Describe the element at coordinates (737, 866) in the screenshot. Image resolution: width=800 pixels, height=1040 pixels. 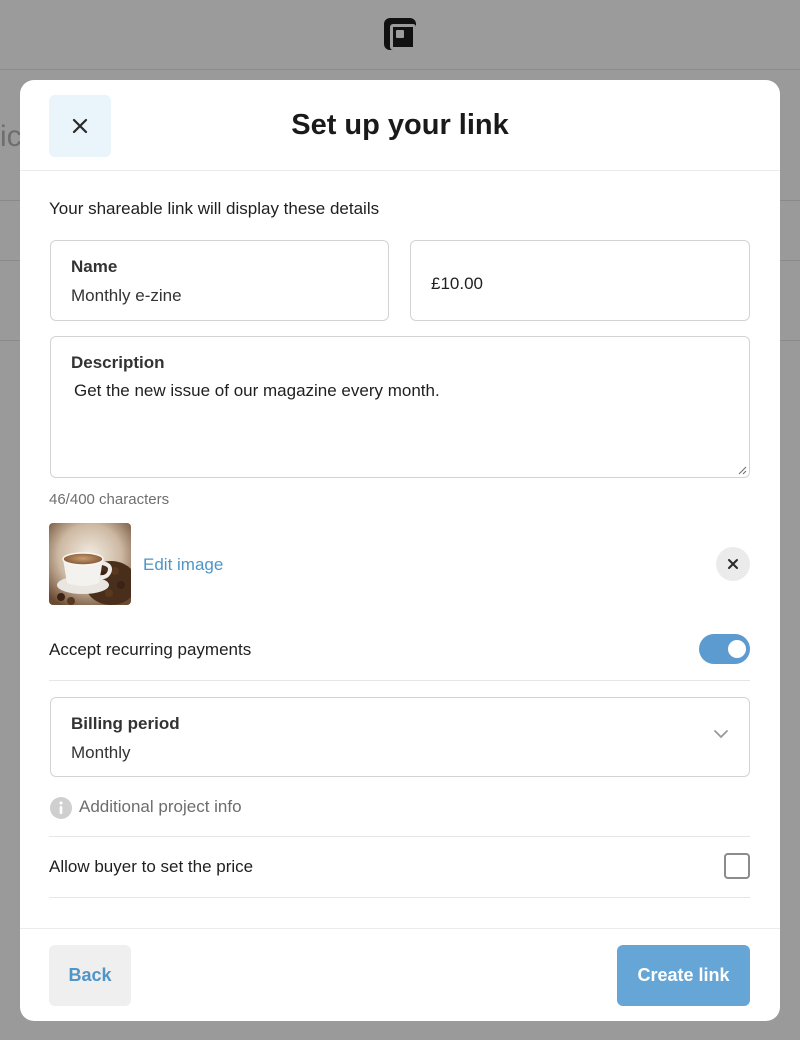
I see `allow-buyer-price-checkbox` at that location.